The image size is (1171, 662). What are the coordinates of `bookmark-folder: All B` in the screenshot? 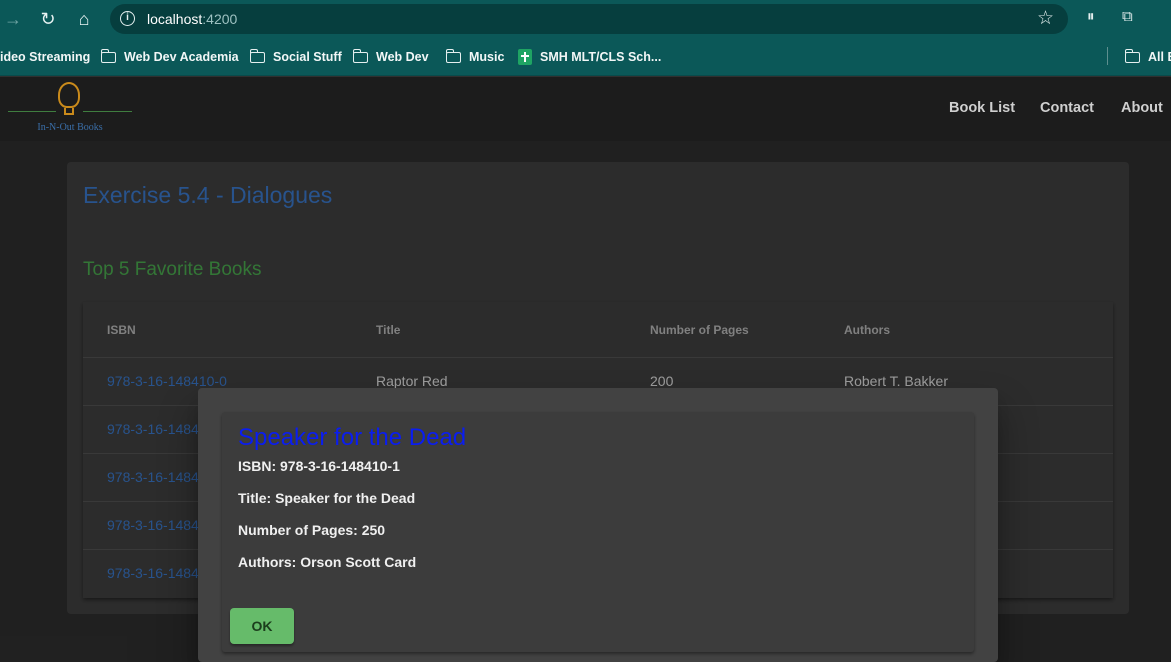 It's located at (1147, 57).